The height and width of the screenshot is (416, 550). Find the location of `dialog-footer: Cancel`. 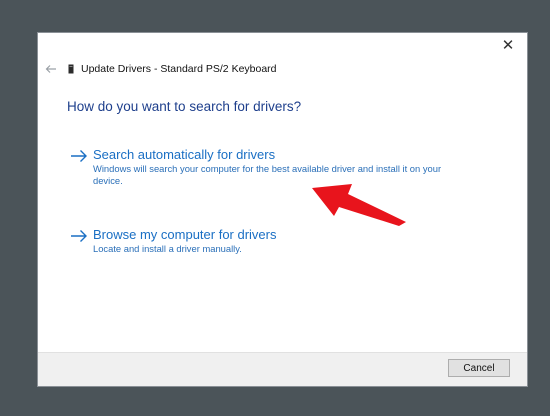

dialog-footer: Cancel is located at coordinates (282, 369).